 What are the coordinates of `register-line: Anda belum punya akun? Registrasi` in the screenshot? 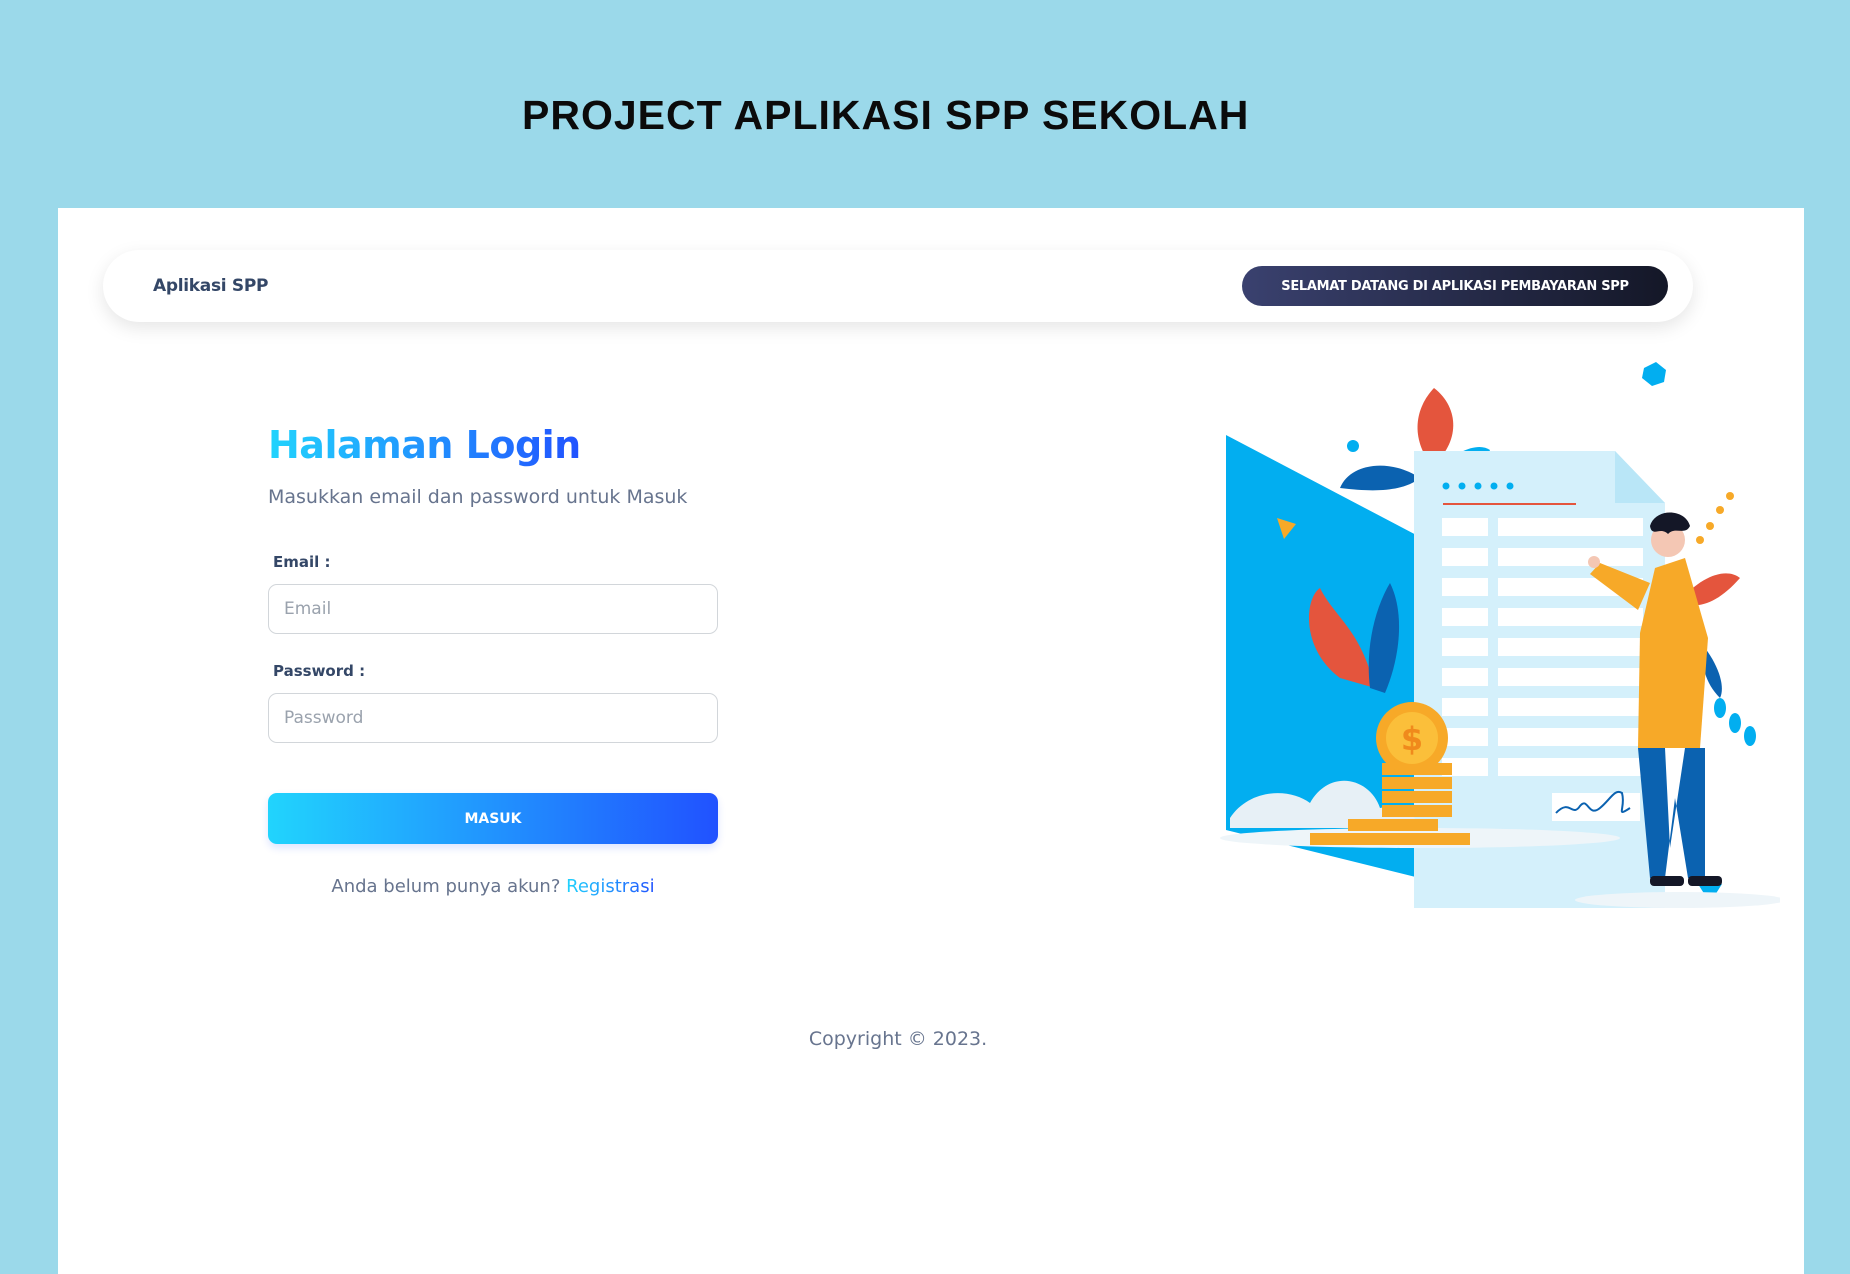 It's located at (493, 886).